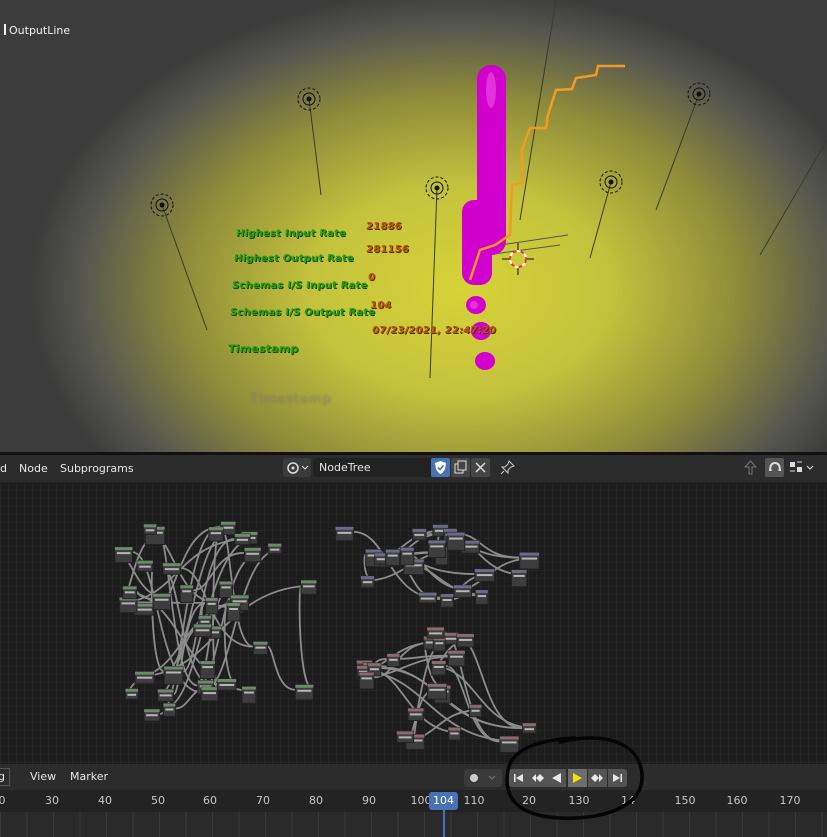 The height and width of the screenshot is (837, 827). I want to click on play-reverse-button, so click(556, 778).